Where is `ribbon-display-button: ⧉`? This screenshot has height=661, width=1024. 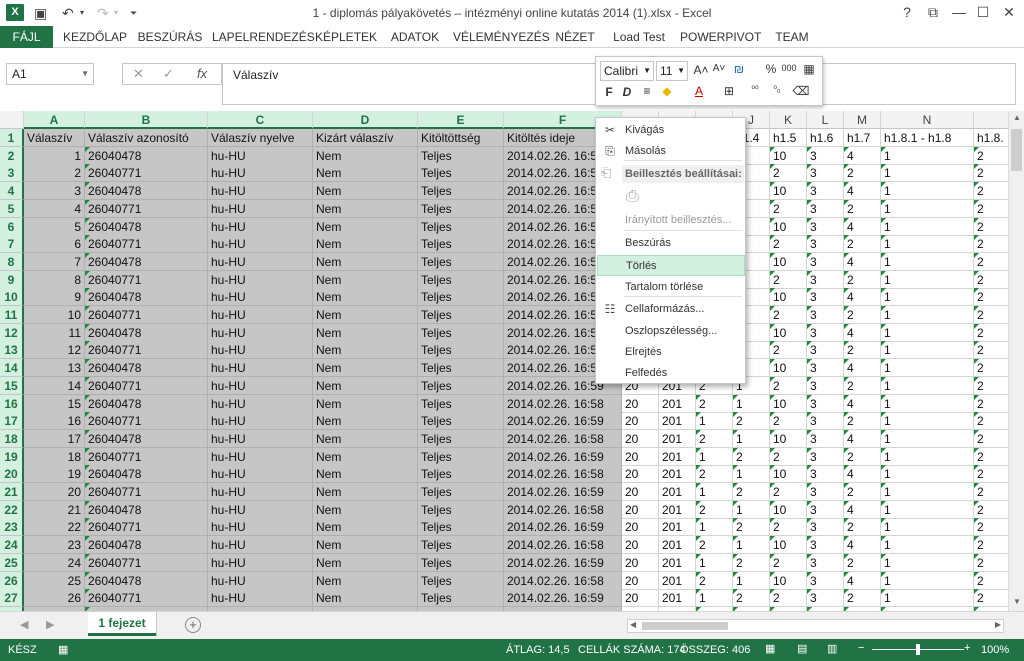
ribbon-display-button: ⧉ is located at coordinates (933, 12).